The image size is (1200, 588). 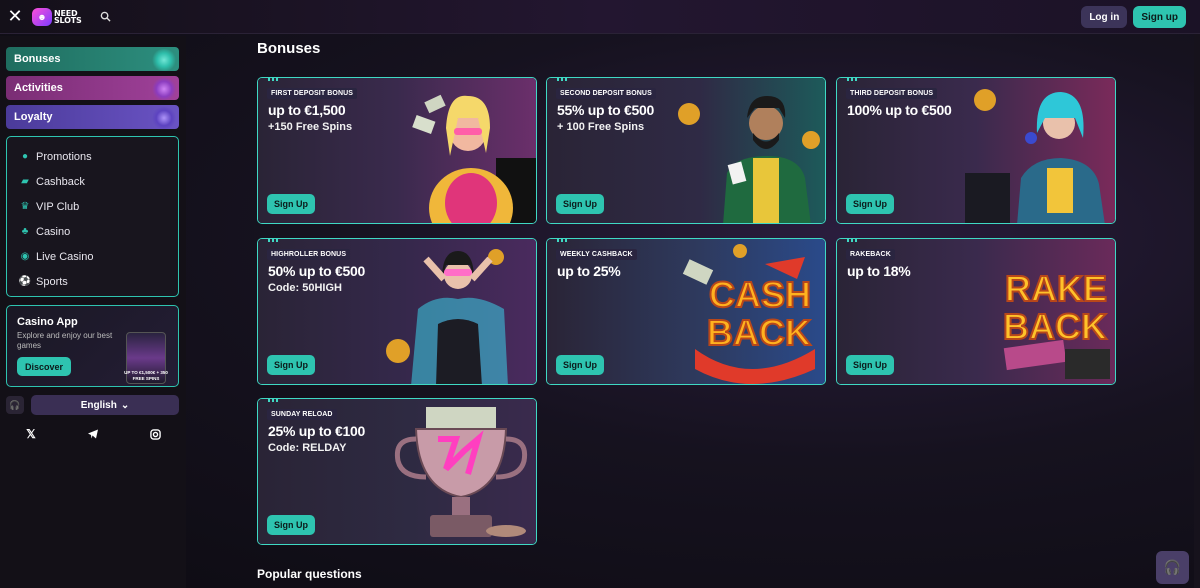 What do you see at coordinates (976, 311) in the screenshot?
I see `bonus-card-rakeback: RAKE BACK RAKEBACK up to 18% Sign Up` at bounding box center [976, 311].